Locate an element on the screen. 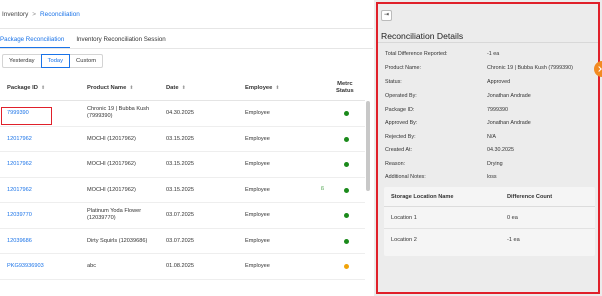 The height and width of the screenshot is (296, 602). row-date: 01.08.2025 is located at coordinates (180, 266).